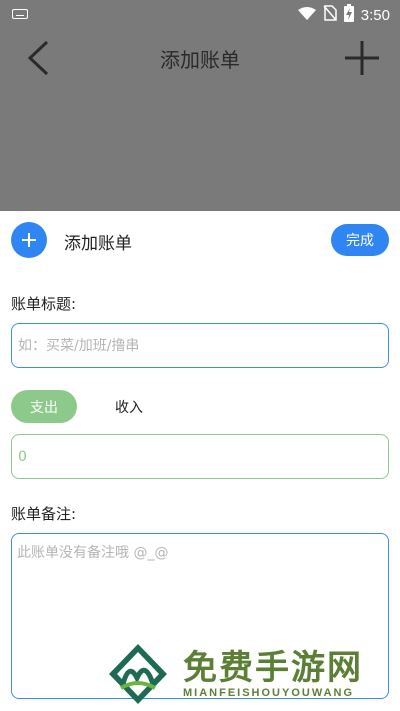  Describe the element at coordinates (348, 15) in the screenshot. I see `battery-charging-icon` at that location.